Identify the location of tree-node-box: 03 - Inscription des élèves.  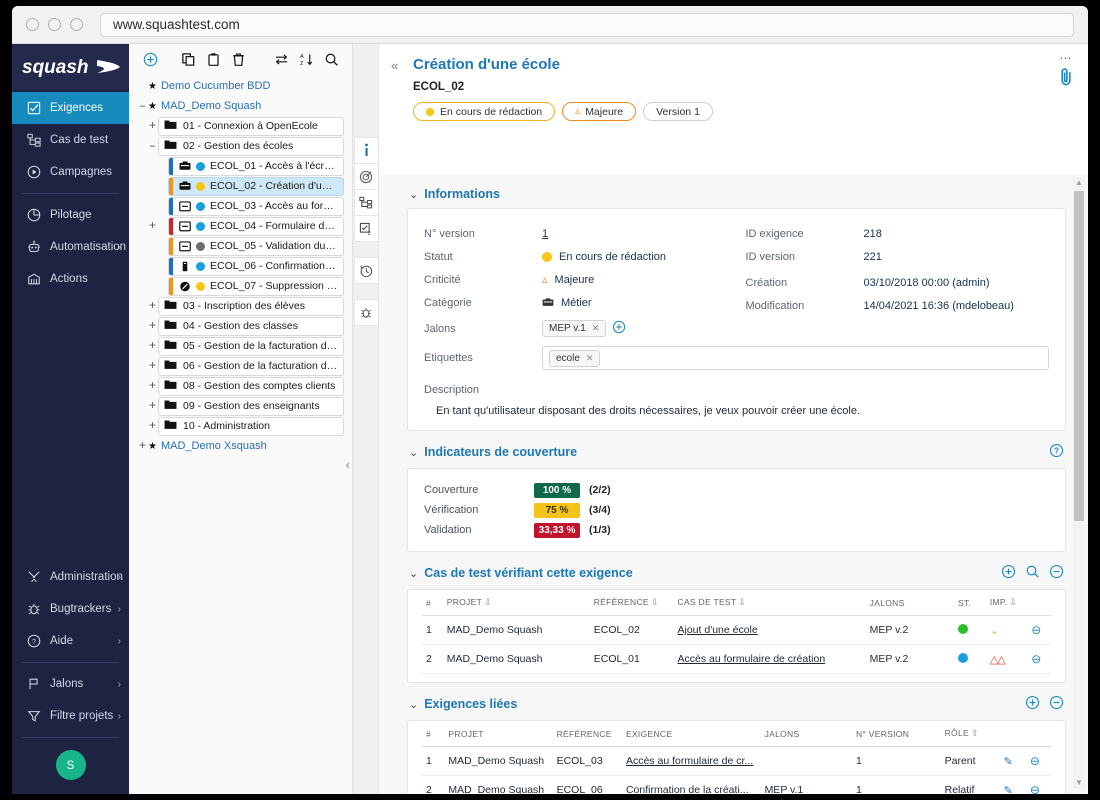
(251, 306).